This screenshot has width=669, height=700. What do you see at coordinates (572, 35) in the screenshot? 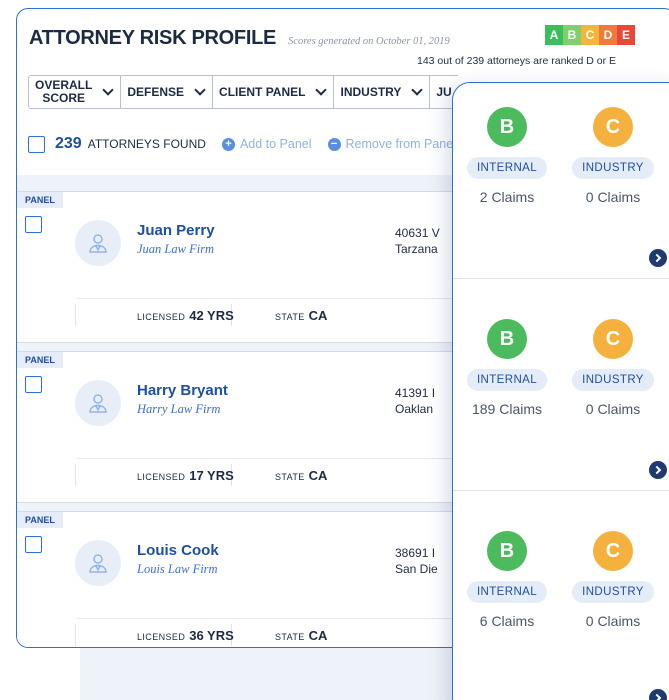
I see `grade-b-badge: B` at bounding box center [572, 35].